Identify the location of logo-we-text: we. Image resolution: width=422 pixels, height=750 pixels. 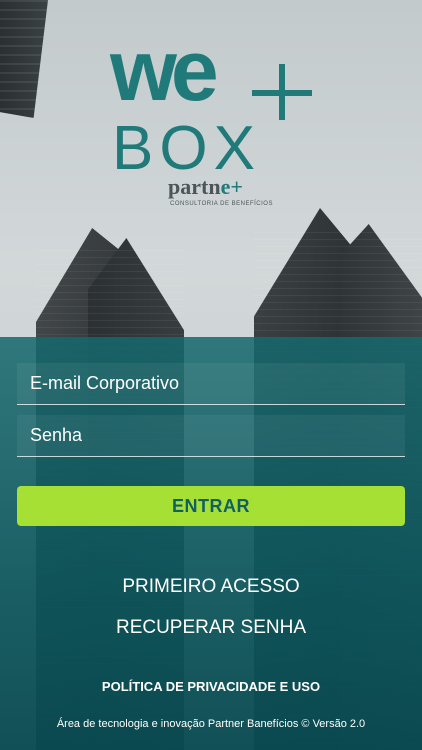
(164, 71).